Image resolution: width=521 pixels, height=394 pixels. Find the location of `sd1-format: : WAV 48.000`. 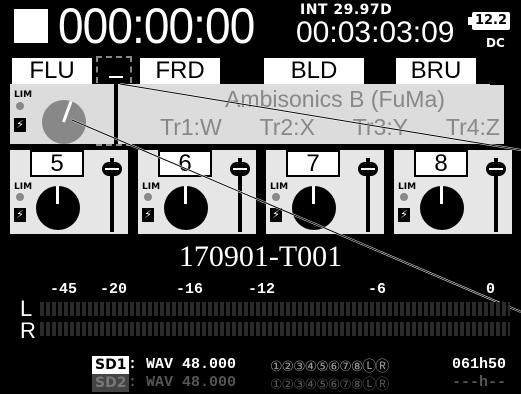

sd1-format: : WAV 48.000 is located at coordinates (182, 364).